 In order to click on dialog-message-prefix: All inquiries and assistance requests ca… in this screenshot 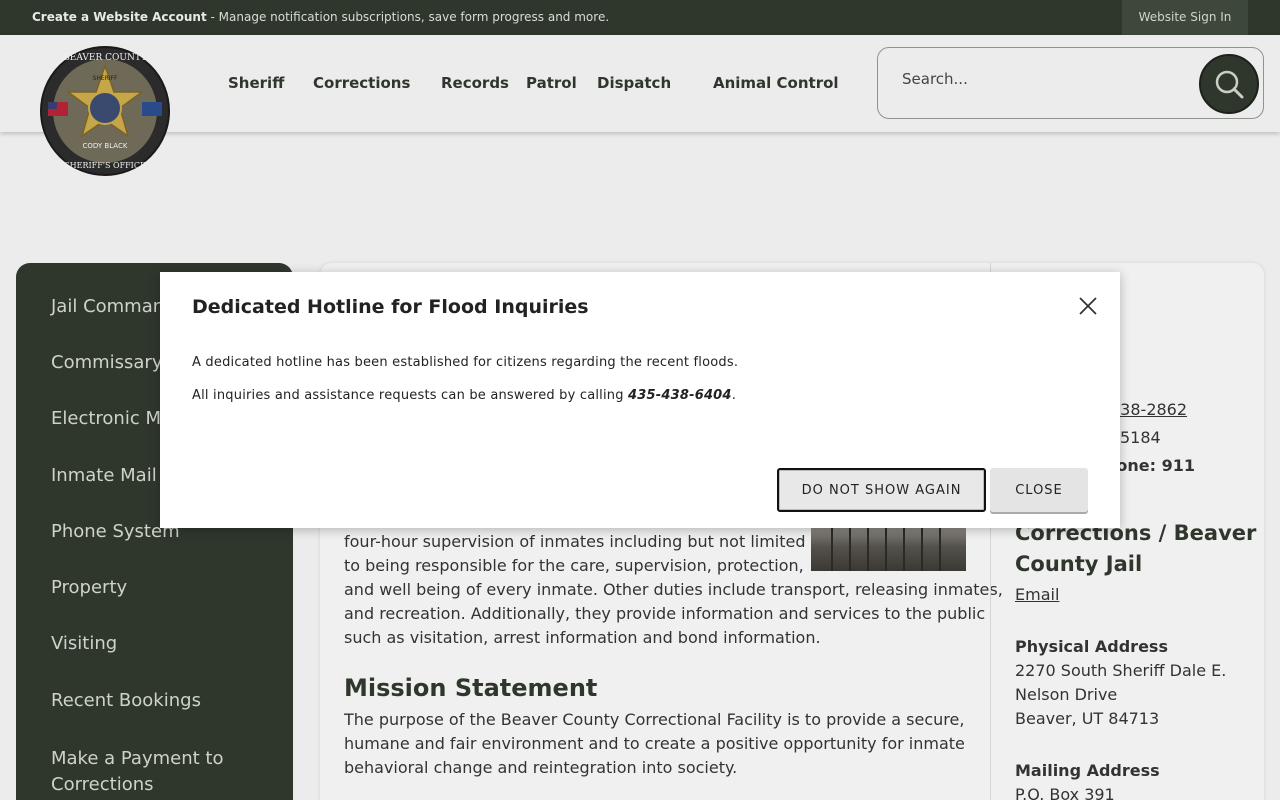, I will do `click(410, 395)`.